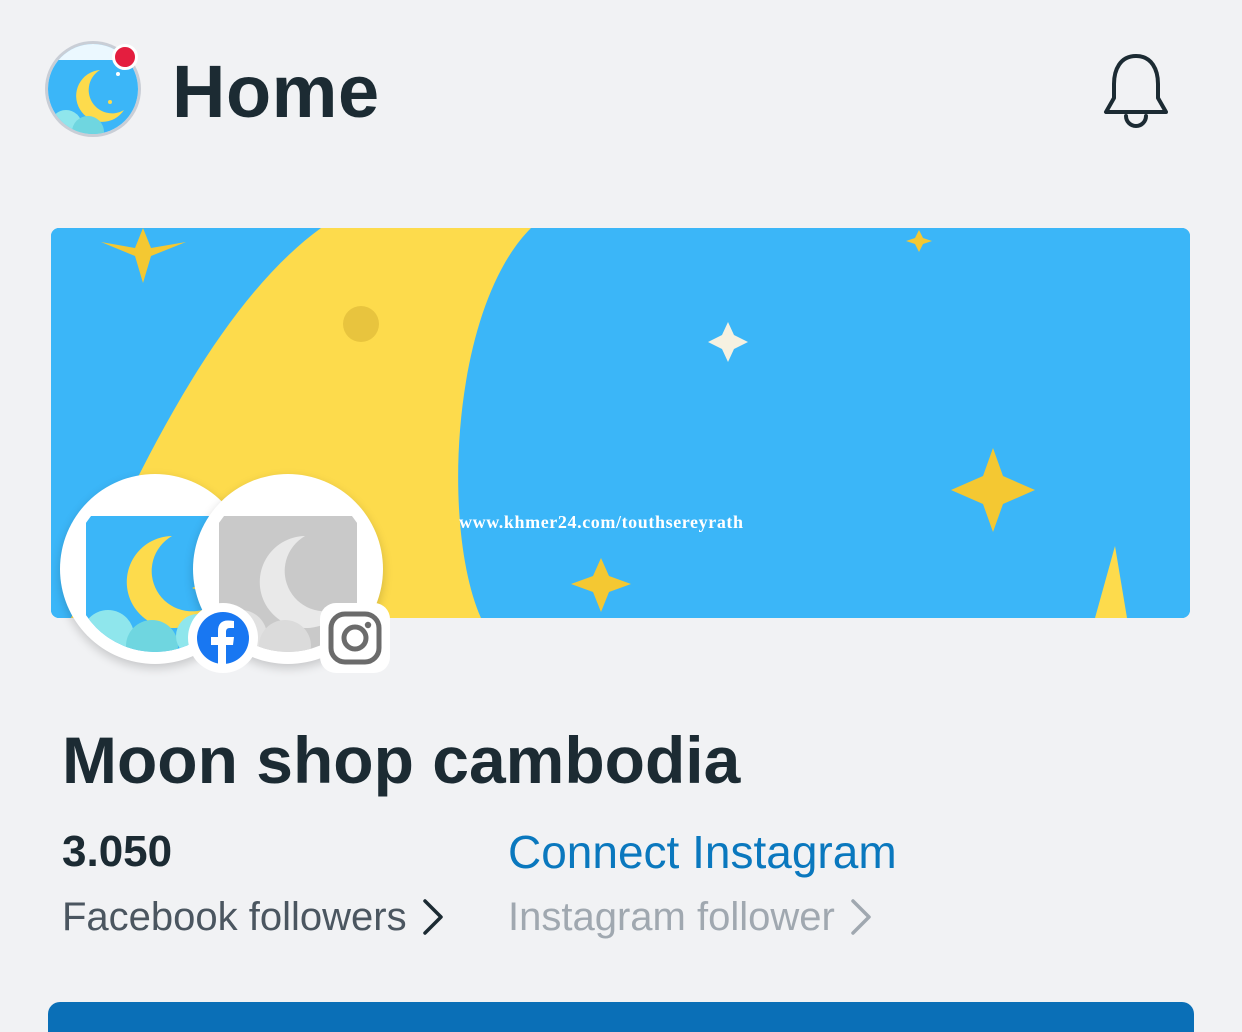  Describe the element at coordinates (702, 852) in the screenshot. I see `connect-instagram-link: Connect Instagram` at that location.